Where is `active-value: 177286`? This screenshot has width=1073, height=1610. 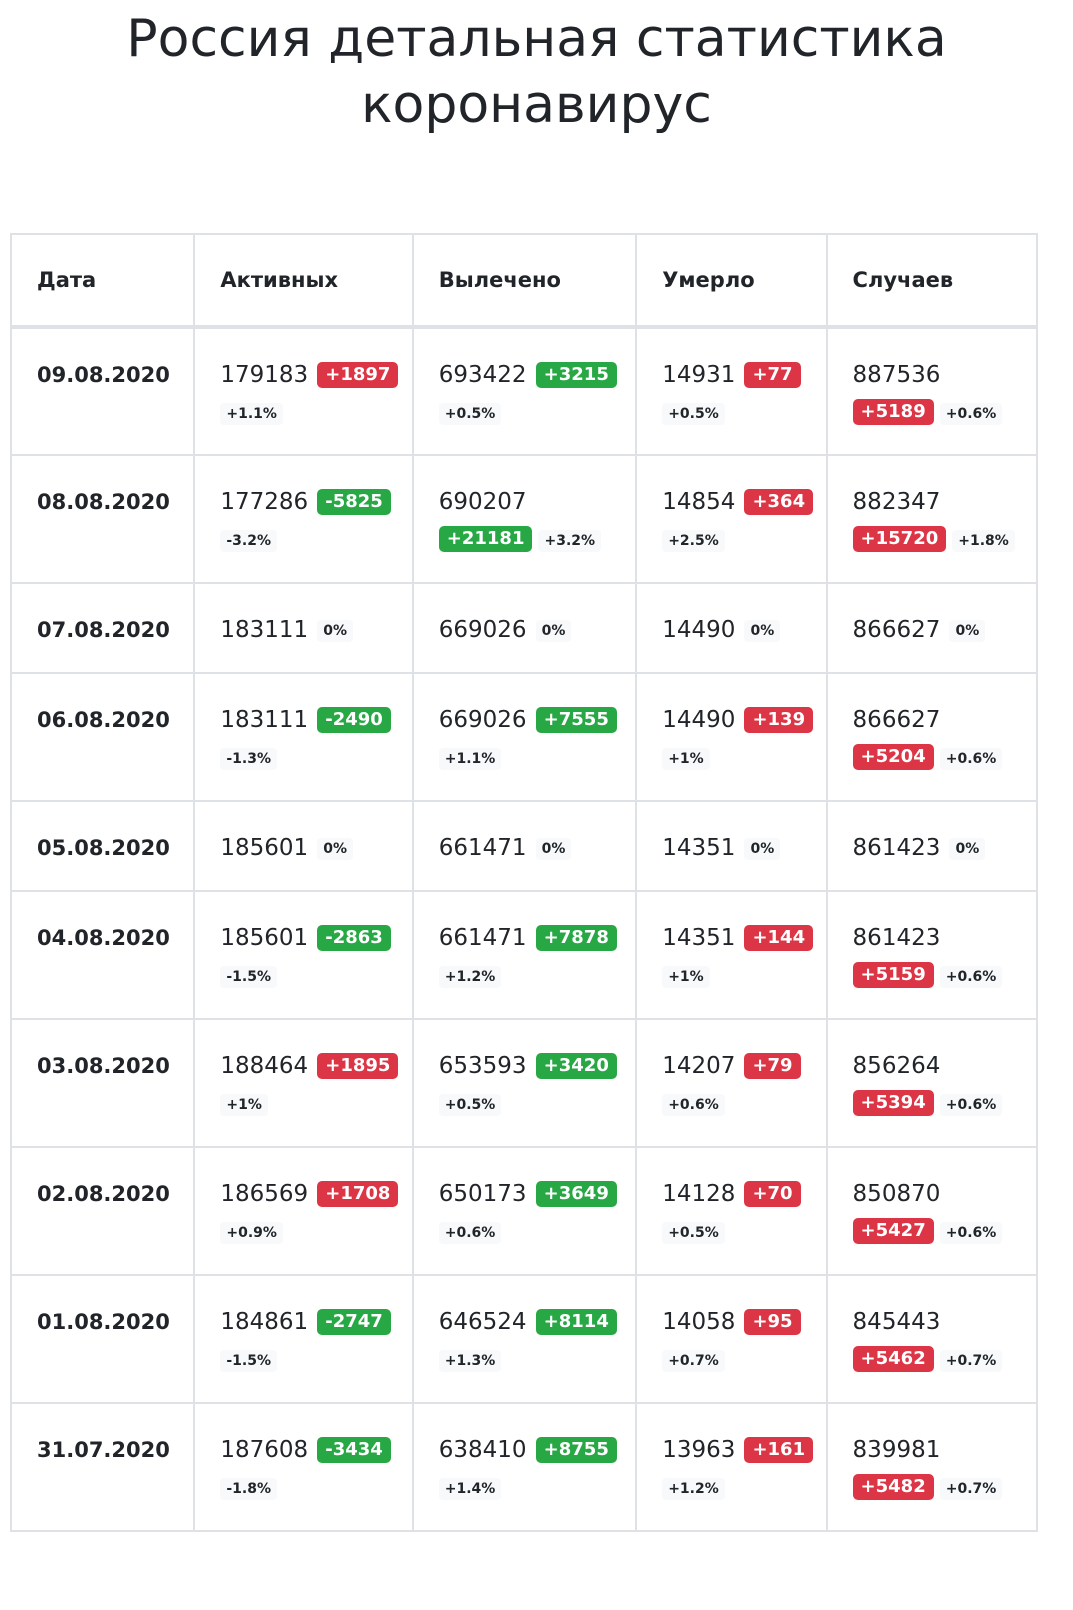 active-value: 177286 is located at coordinates (264, 502).